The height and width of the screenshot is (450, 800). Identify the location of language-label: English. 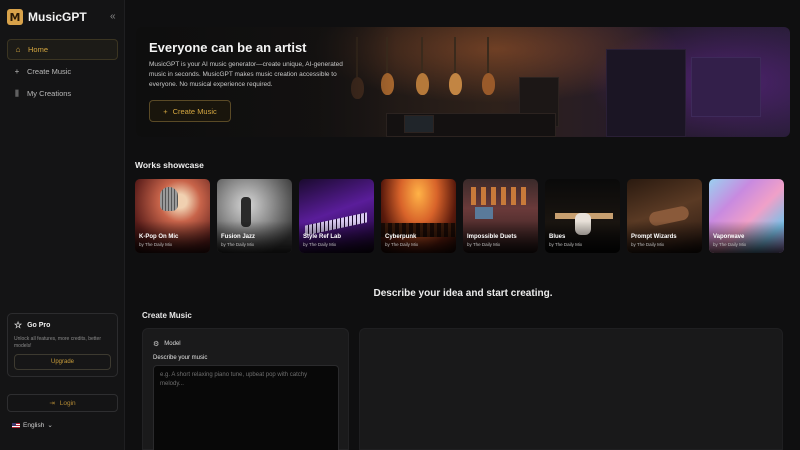
(34, 425).